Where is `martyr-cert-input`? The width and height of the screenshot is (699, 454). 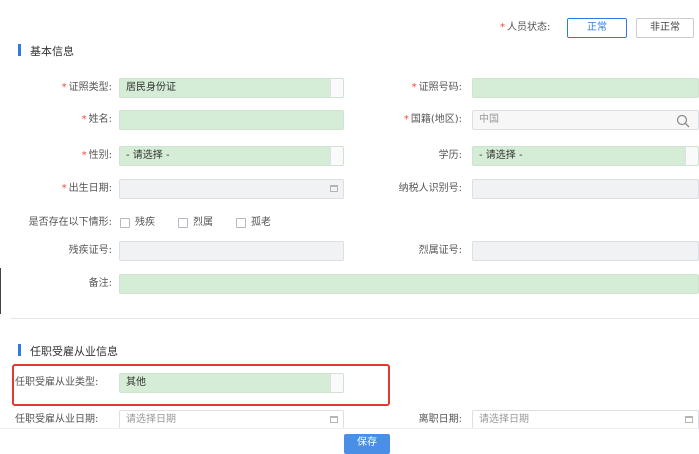 martyr-cert-input is located at coordinates (585, 251).